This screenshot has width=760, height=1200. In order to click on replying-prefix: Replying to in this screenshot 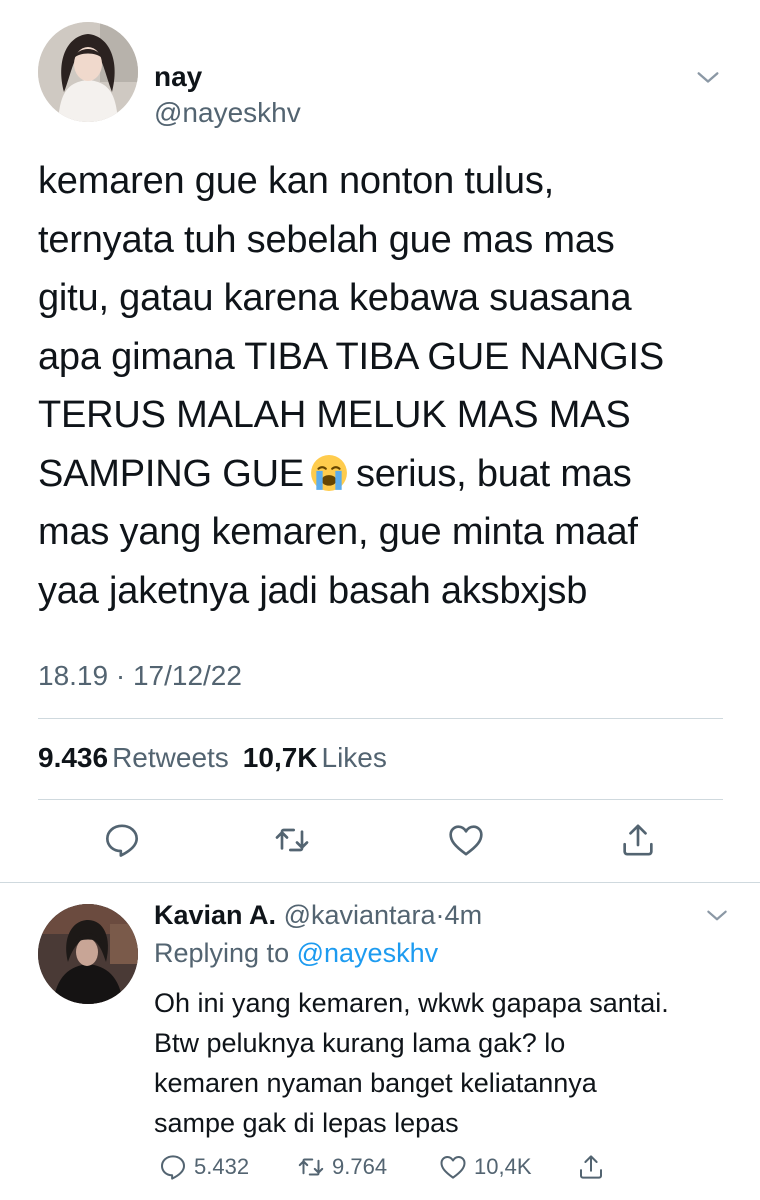, I will do `click(222, 953)`.